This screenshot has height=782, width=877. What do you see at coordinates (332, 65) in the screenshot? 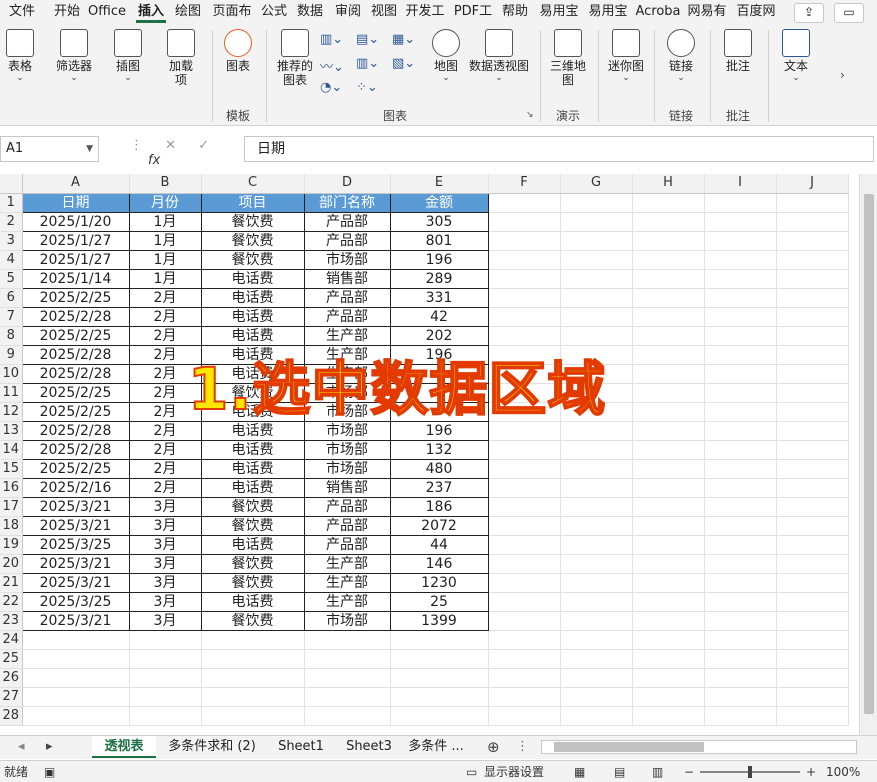
I see `line-chart-icon: 〰⌄` at bounding box center [332, 65].